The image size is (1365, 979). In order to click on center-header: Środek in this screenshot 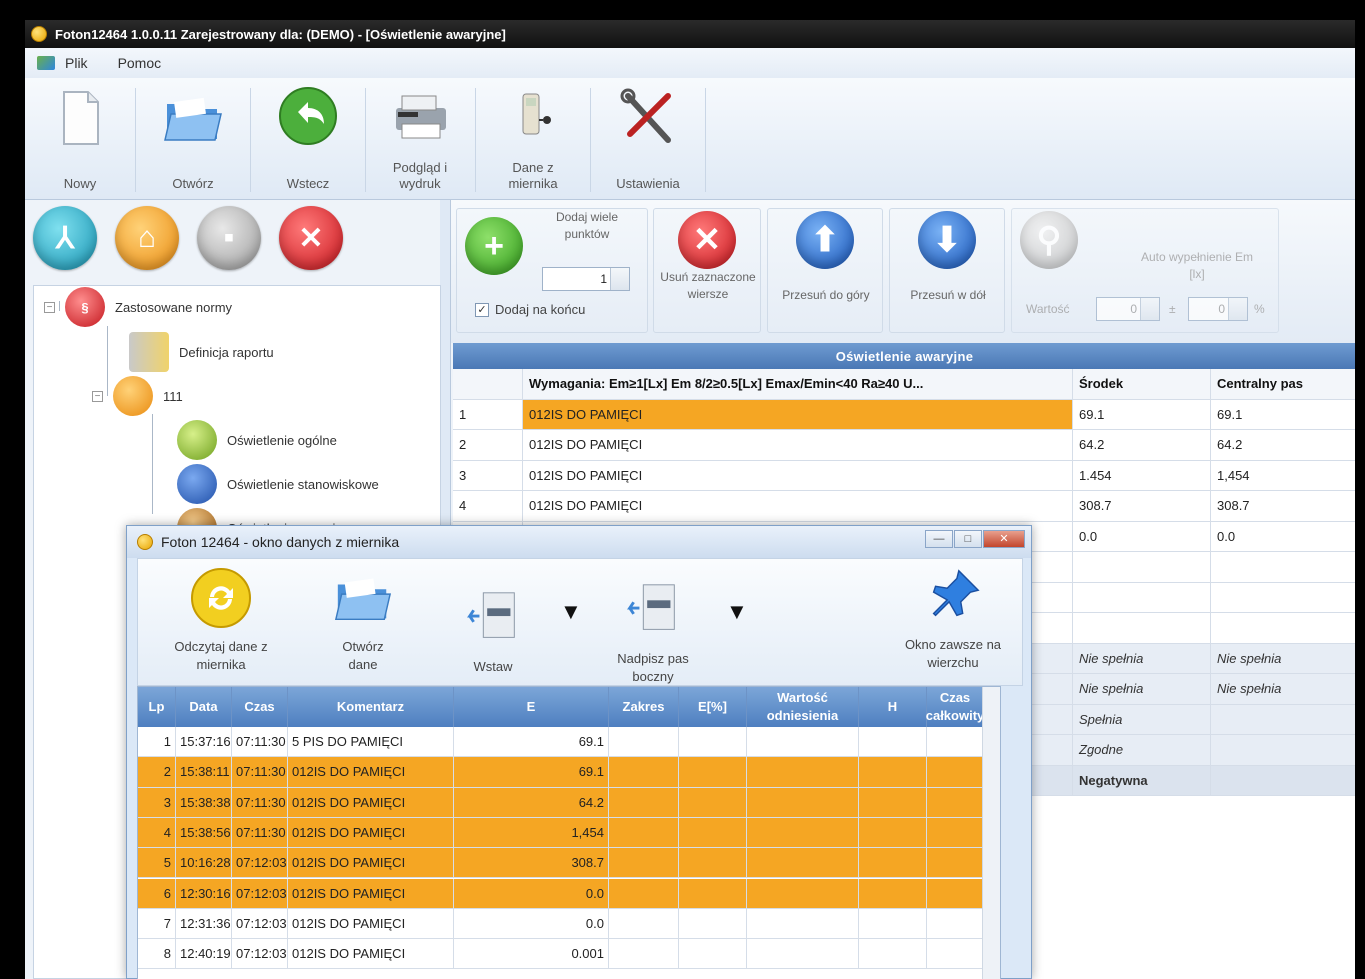, I will do `click(1142, 384)`.